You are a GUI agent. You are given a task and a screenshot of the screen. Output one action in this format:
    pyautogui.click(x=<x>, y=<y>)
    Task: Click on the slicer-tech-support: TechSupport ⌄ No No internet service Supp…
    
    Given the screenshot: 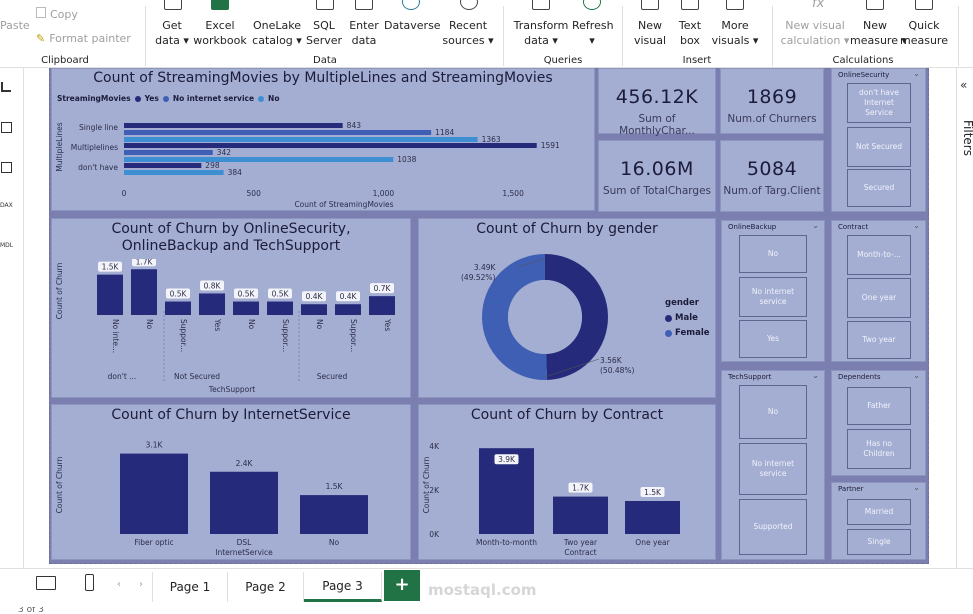 What is the action you would take?
    pyautogui.click(x=773, y=465)
    